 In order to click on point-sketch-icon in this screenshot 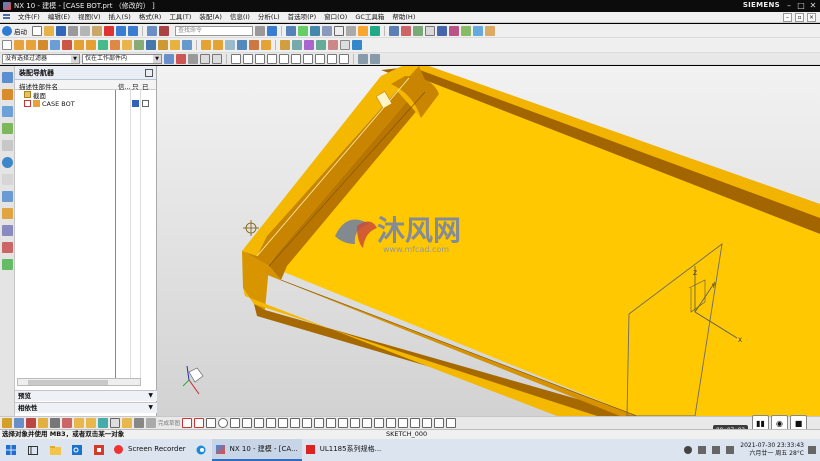, I will do `click(295, 423)`.